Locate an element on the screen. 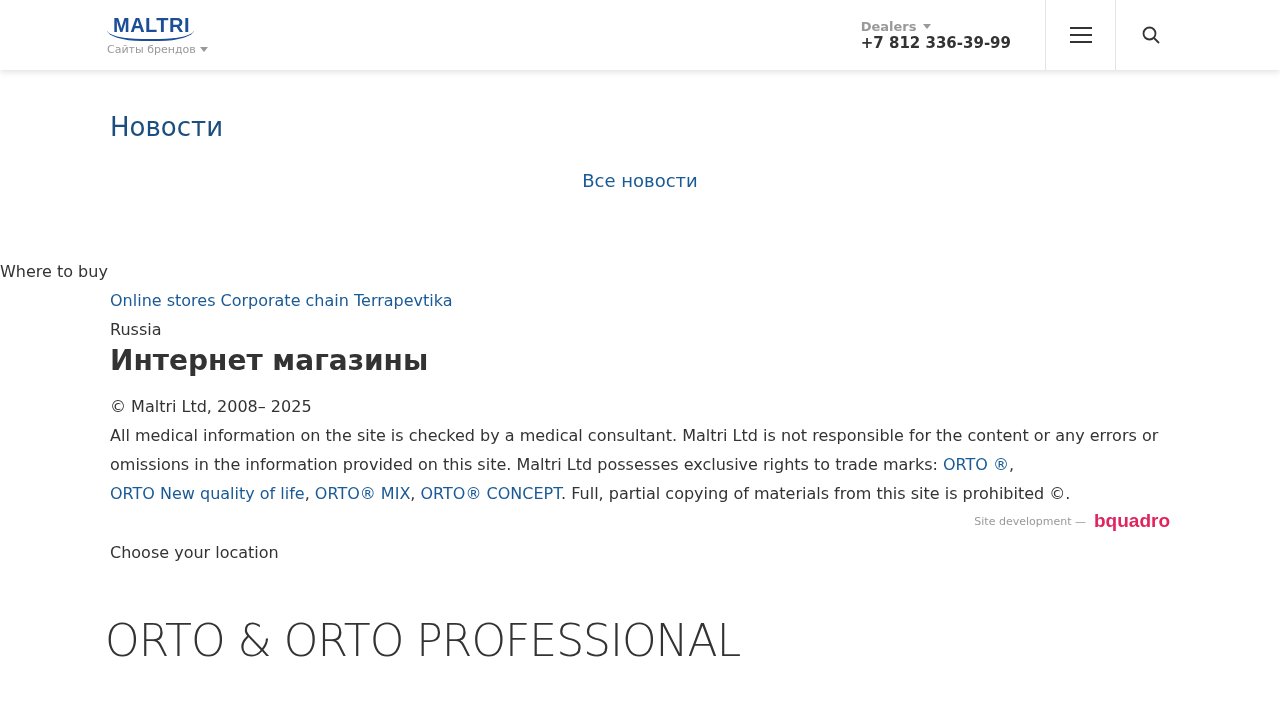 This screenshot has height=720, width=1280. trademark-link: ORTO® CONCEPT is located at coordinates (491, 493).